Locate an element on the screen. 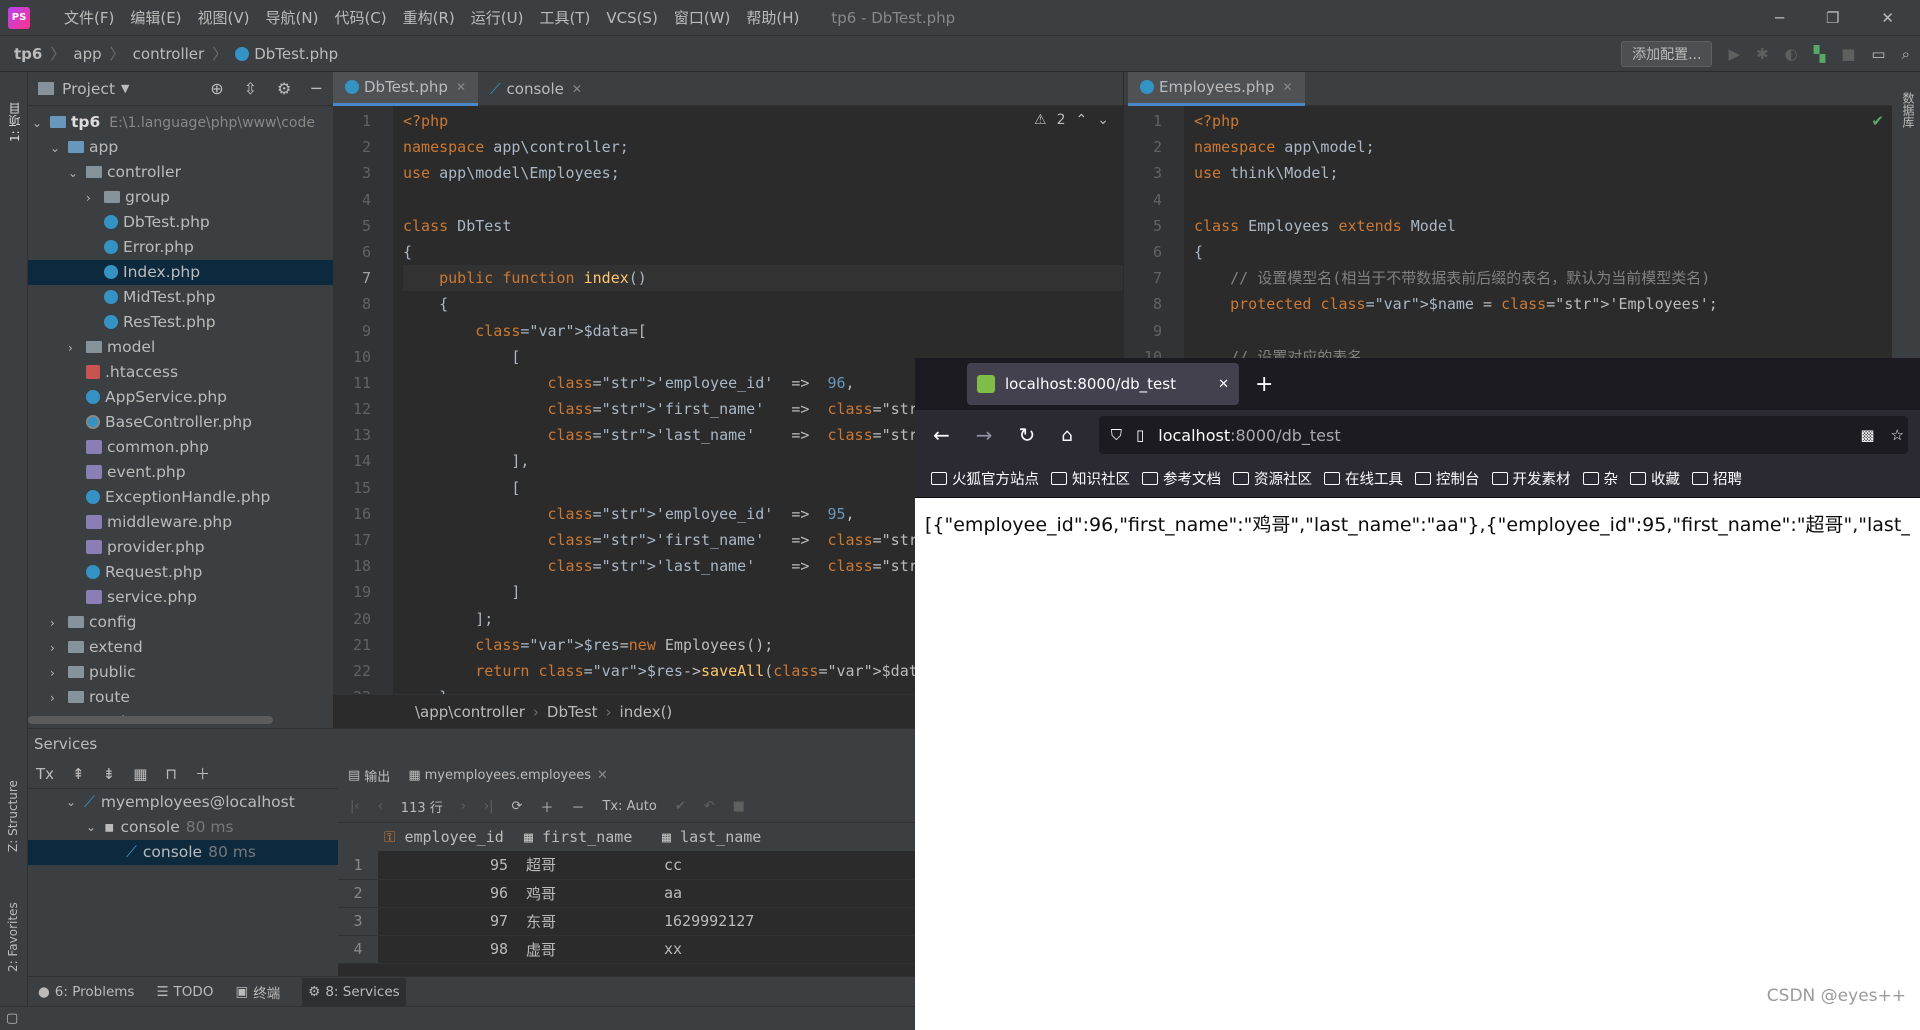 The height and width of the screenshot is (1030, 1920). table-cell-id: 98 is located at coordinates (448, 949).